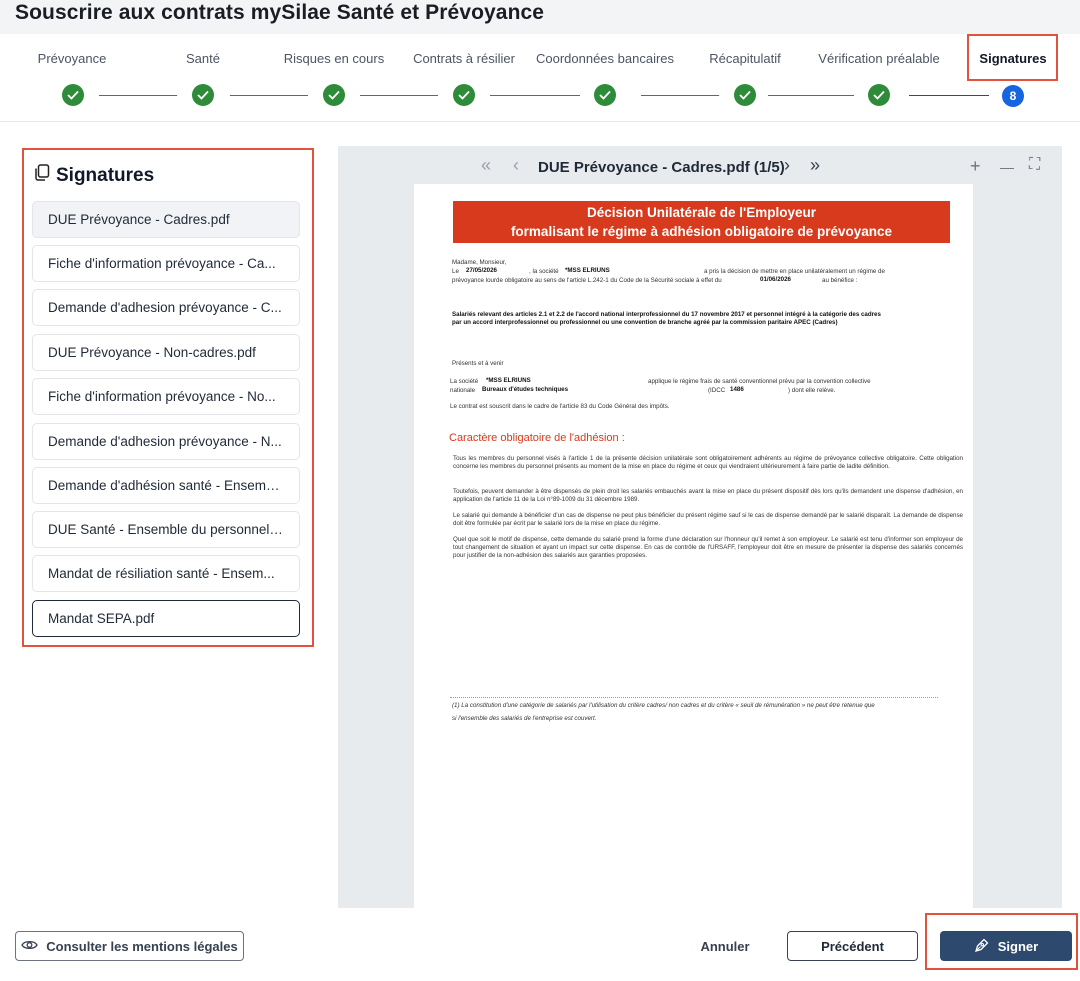  I want to click on document-item: Mandat SEPA.pdf, so click(166, 618).